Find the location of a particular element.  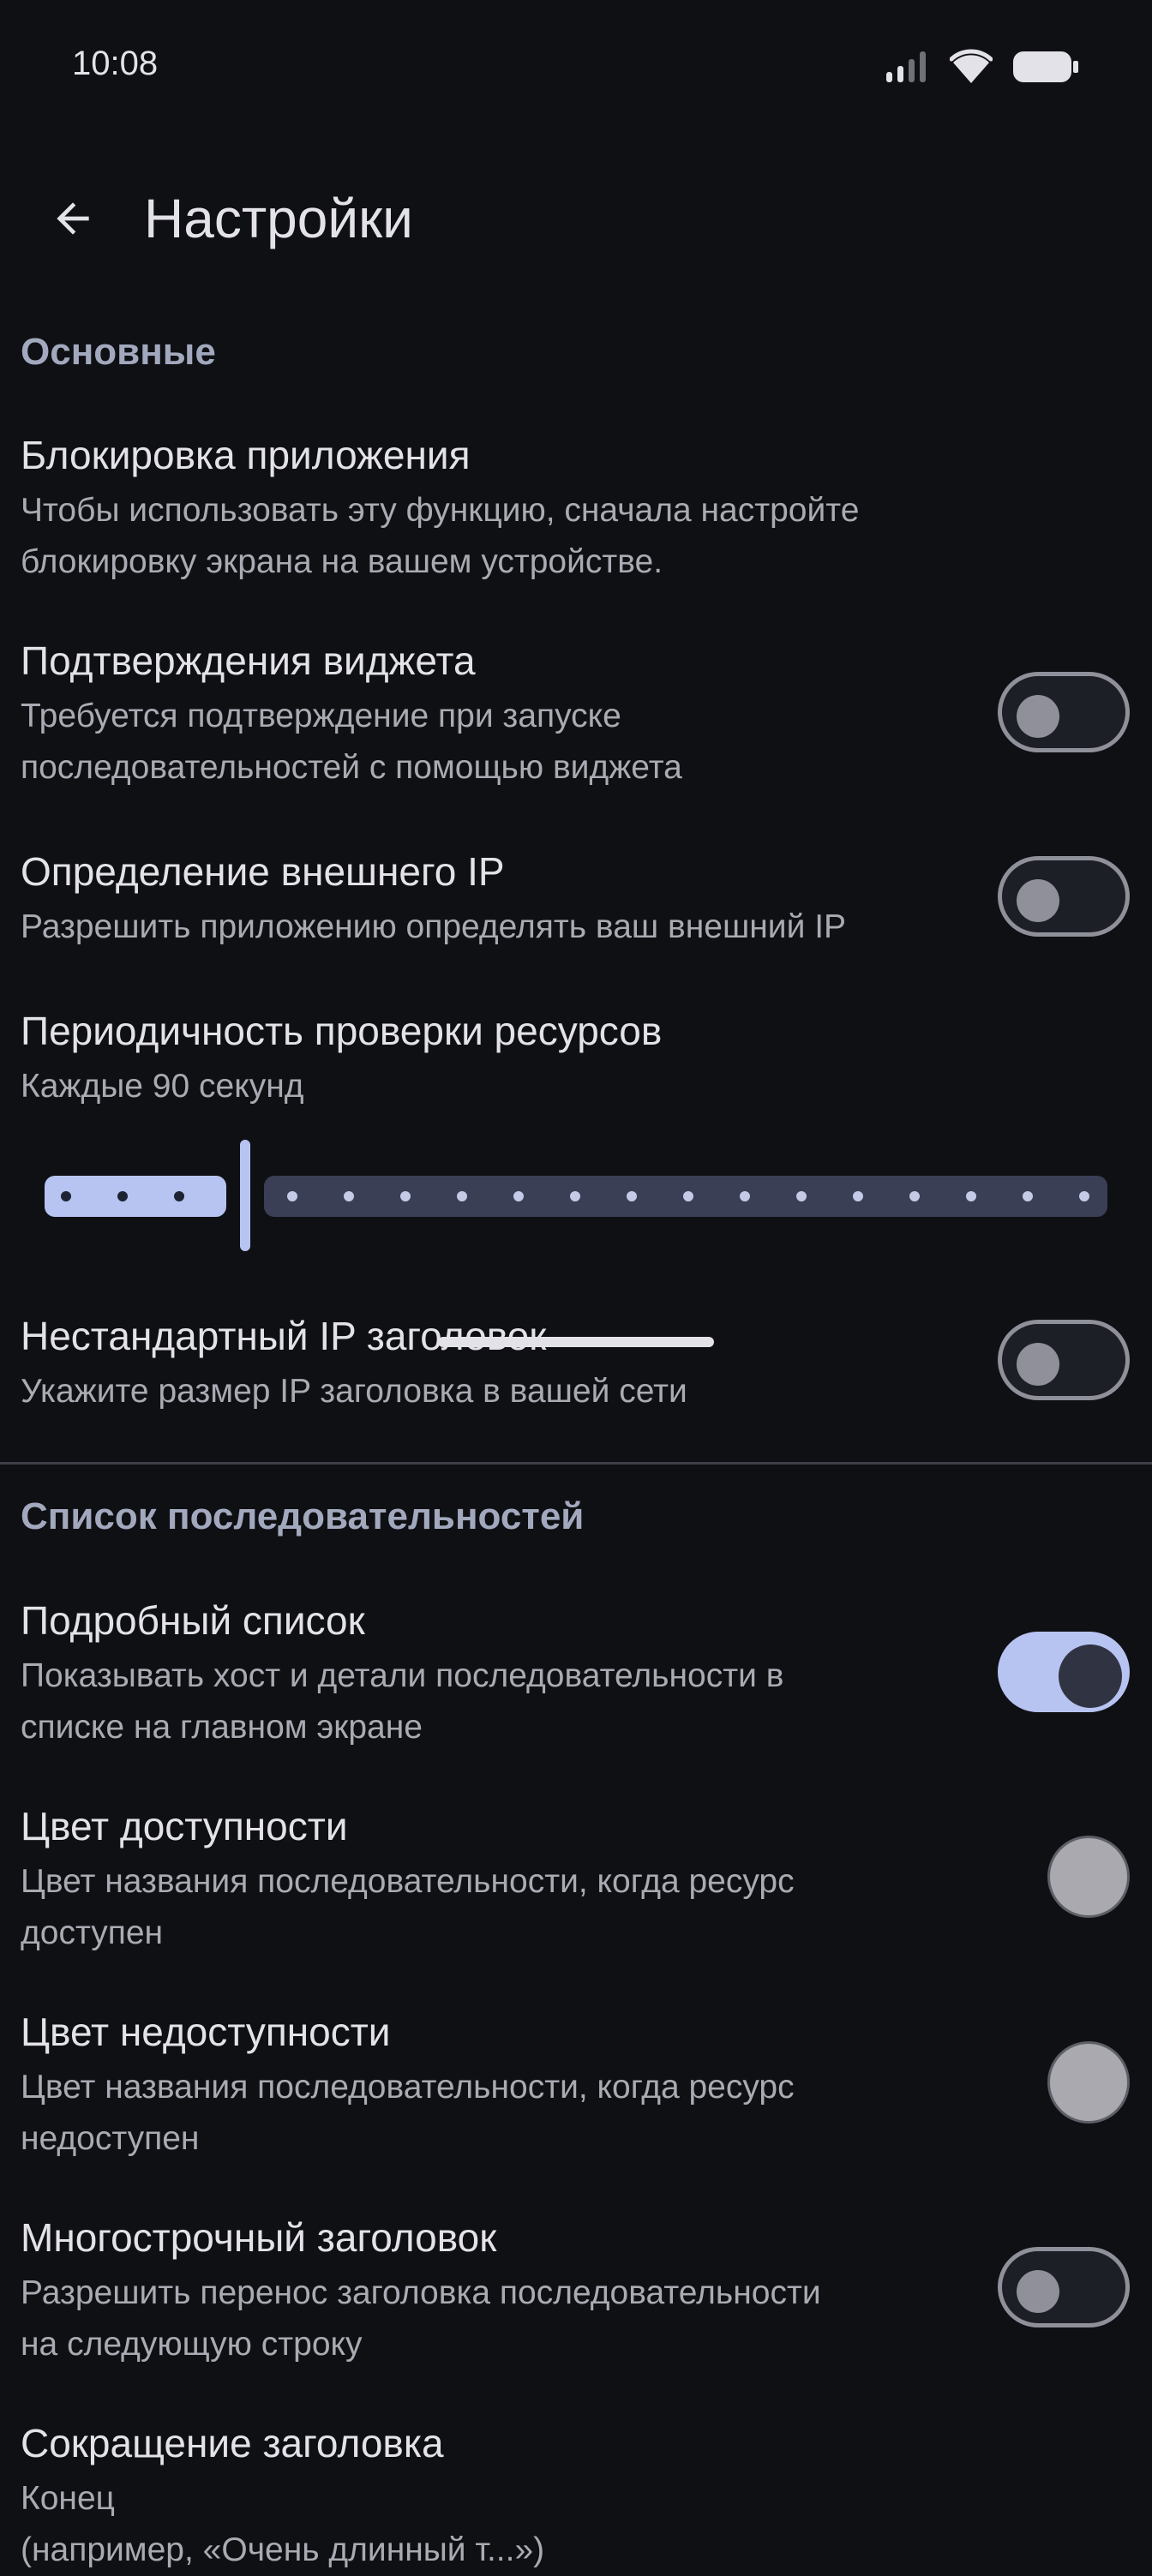

battery-icon is located at coordinates (1045, 66).